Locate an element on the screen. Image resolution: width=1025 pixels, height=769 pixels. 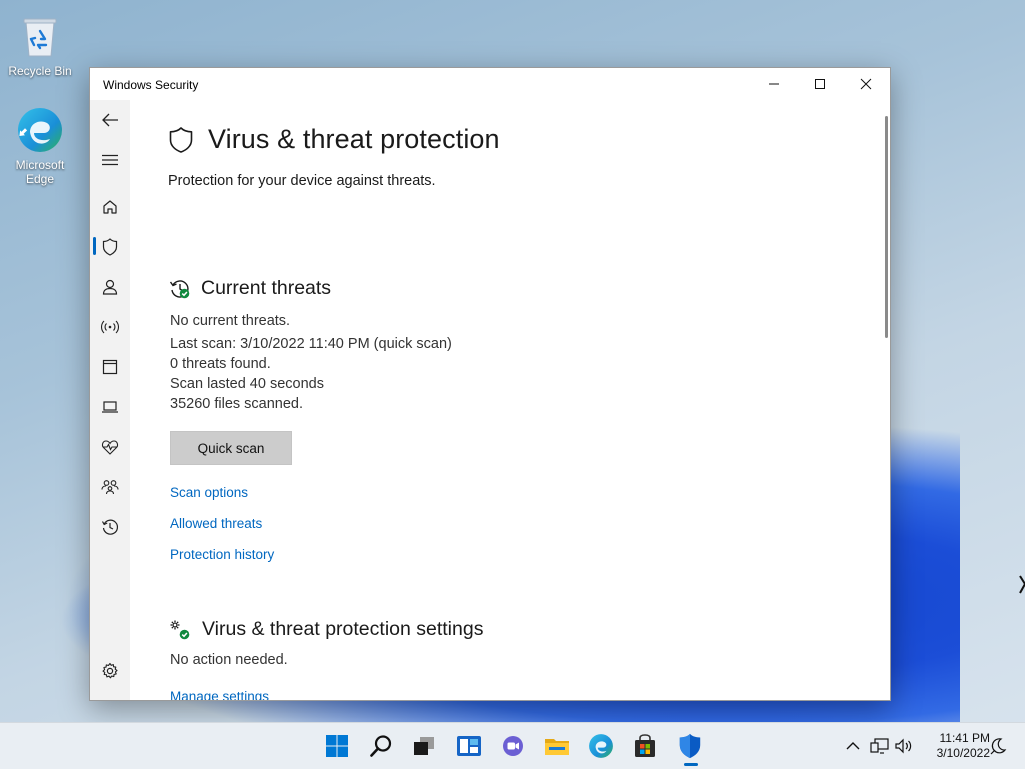
back-arrow-icon is located at coordinates (110, 120).